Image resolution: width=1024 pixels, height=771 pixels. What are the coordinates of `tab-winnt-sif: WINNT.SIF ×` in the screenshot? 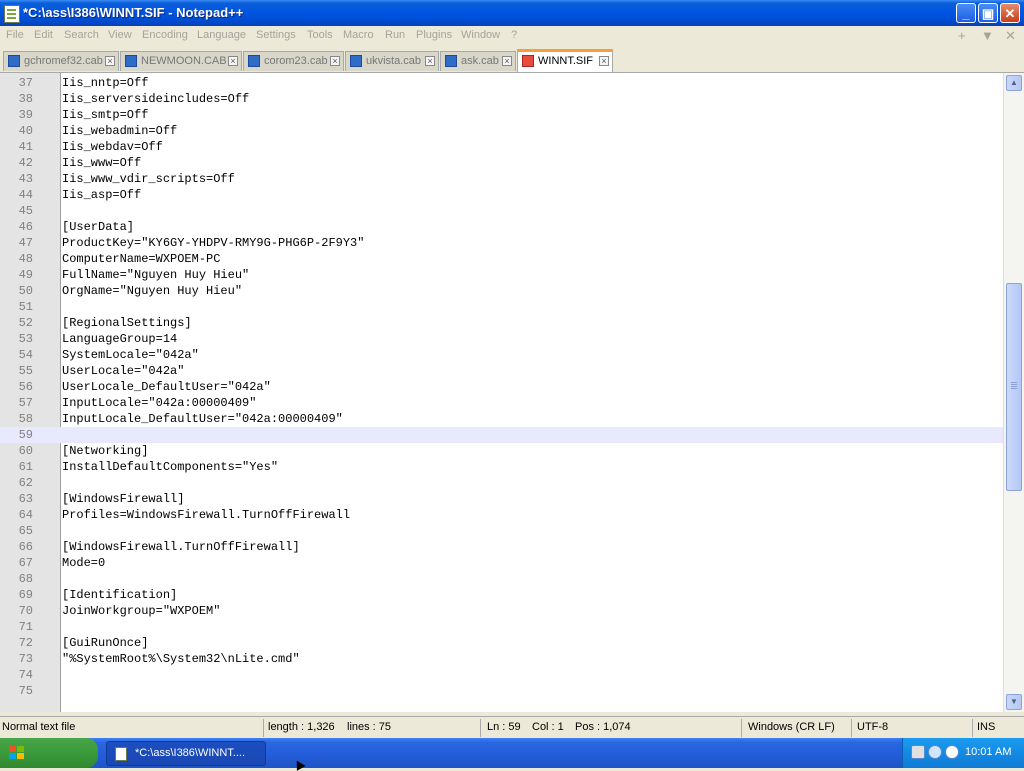 It's located at (565, 60).